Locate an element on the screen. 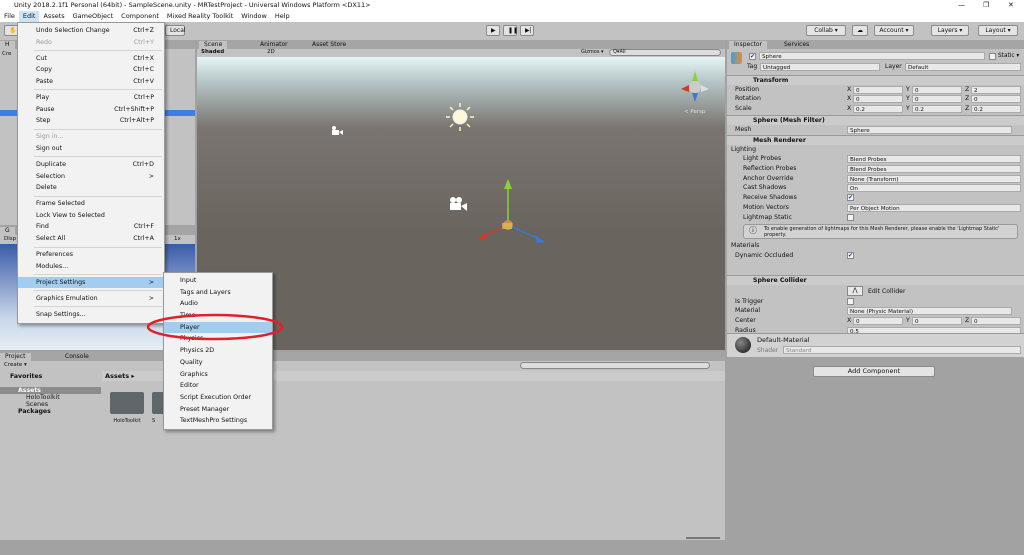  project-search-input is located at coordinates (615, 365).